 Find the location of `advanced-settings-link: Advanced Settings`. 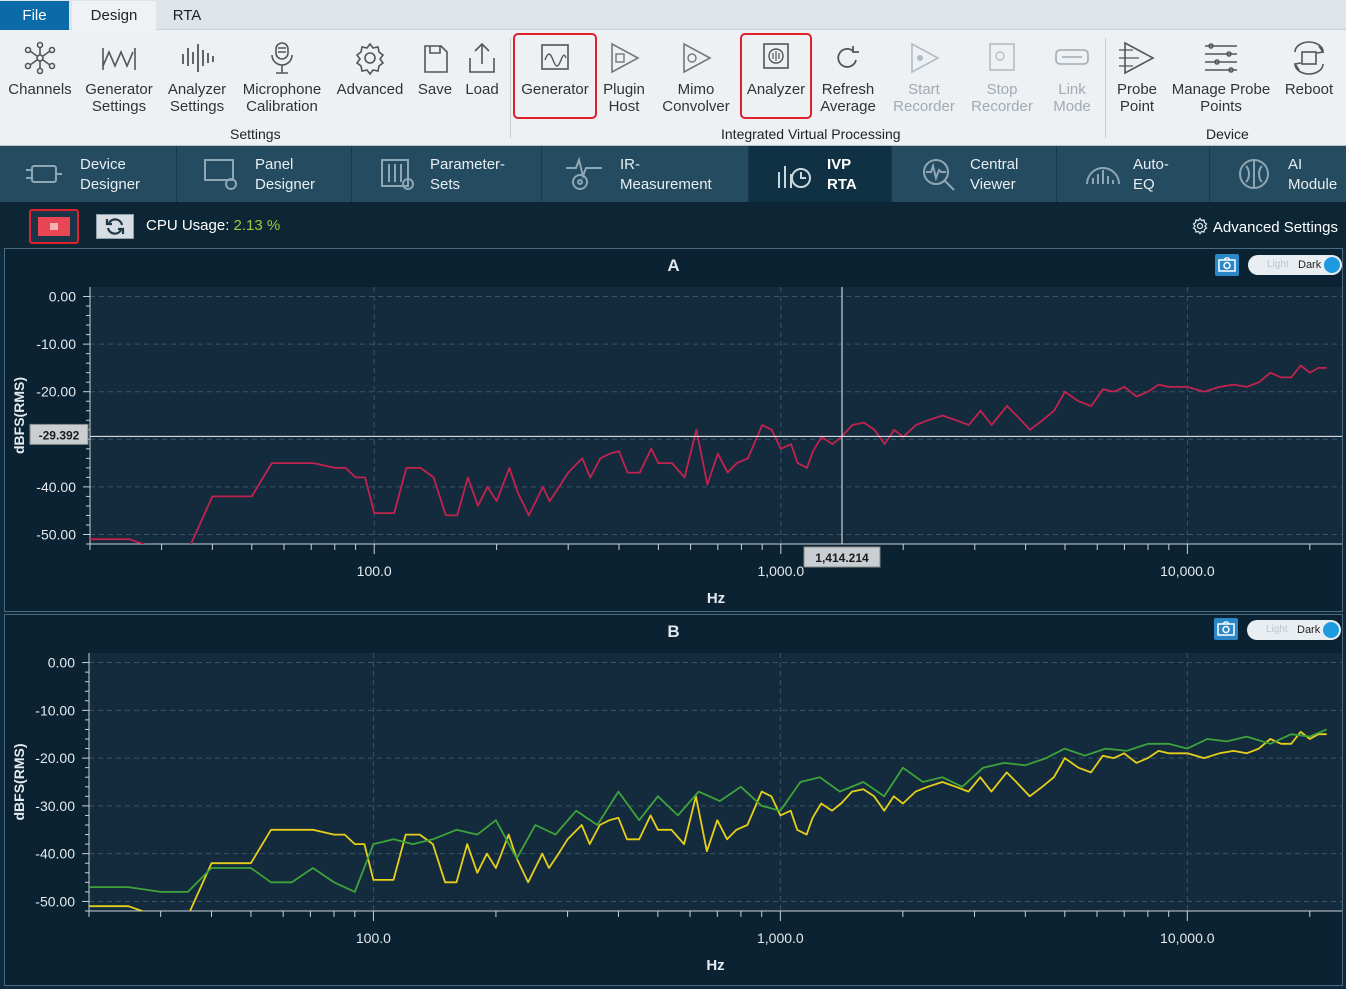

advanced-settings-link: Advanced Settings is located at coordinates (1264, 226).